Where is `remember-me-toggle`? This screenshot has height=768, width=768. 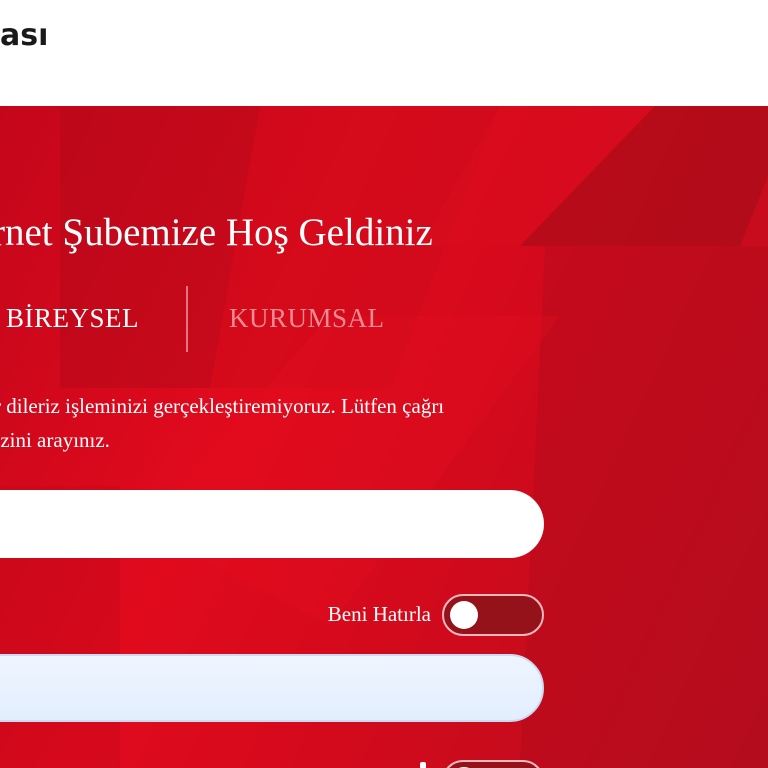 remember-me-toggle is located at coordinates (493, 615).